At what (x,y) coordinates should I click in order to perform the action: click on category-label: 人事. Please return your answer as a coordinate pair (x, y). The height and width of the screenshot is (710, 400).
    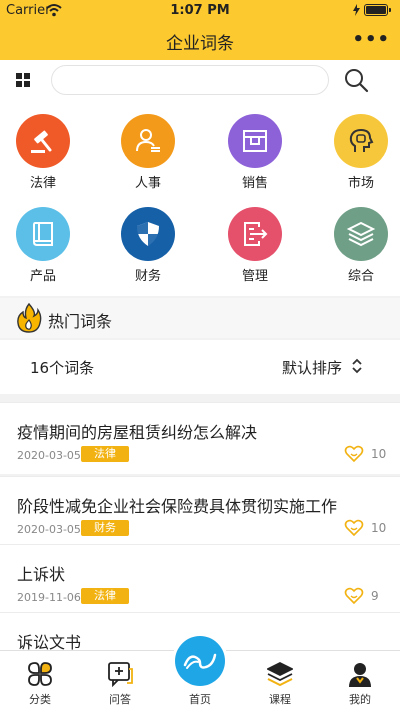
    Looking at the image, I should click on (147, 183).